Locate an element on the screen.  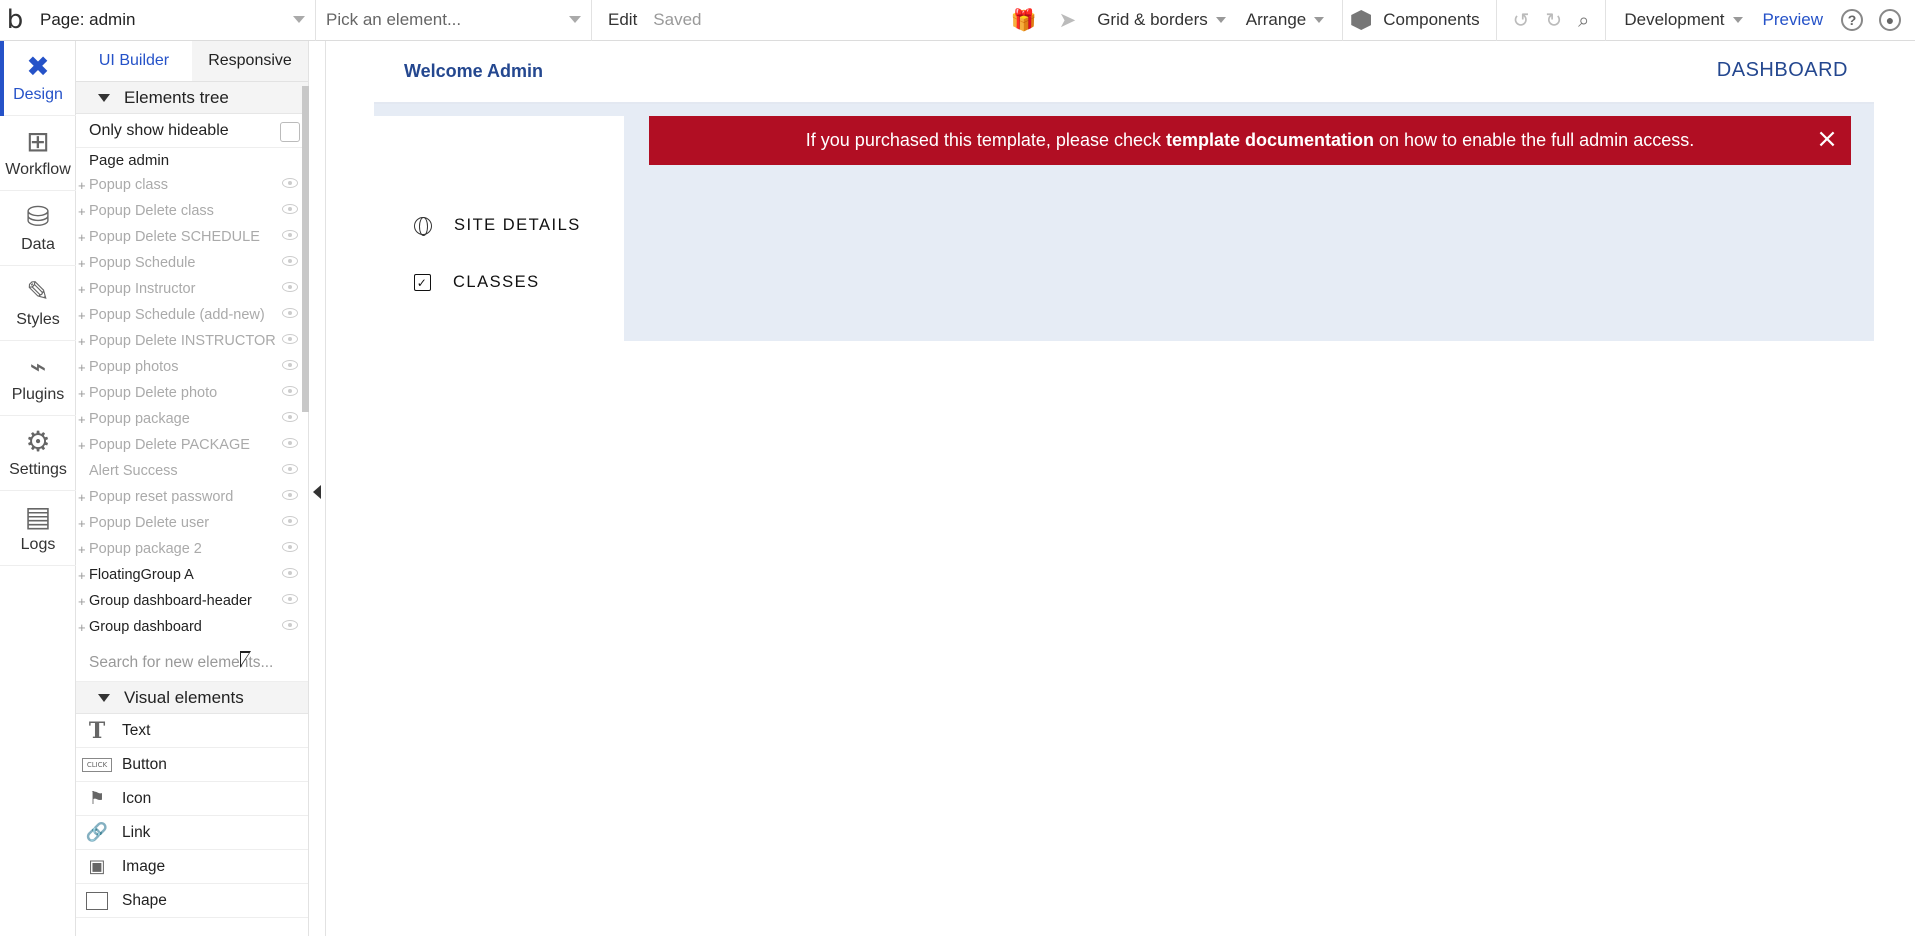
tree-item: + Popup Delete INSTRUCTOR is located at coordinates (192, 341).